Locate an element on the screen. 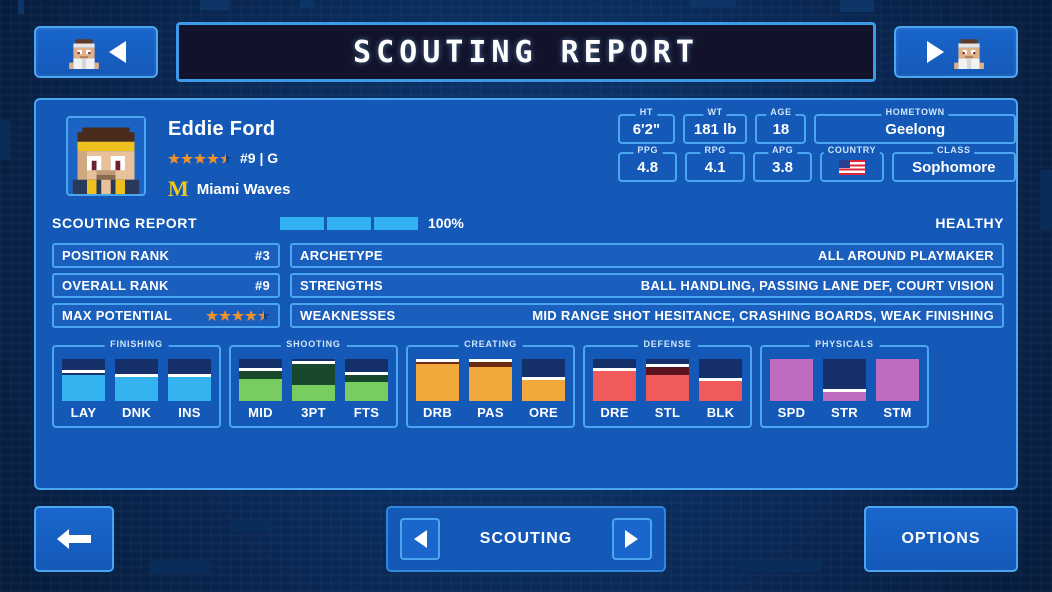  attribute-ins: INS is located at coordinates (189, 389).